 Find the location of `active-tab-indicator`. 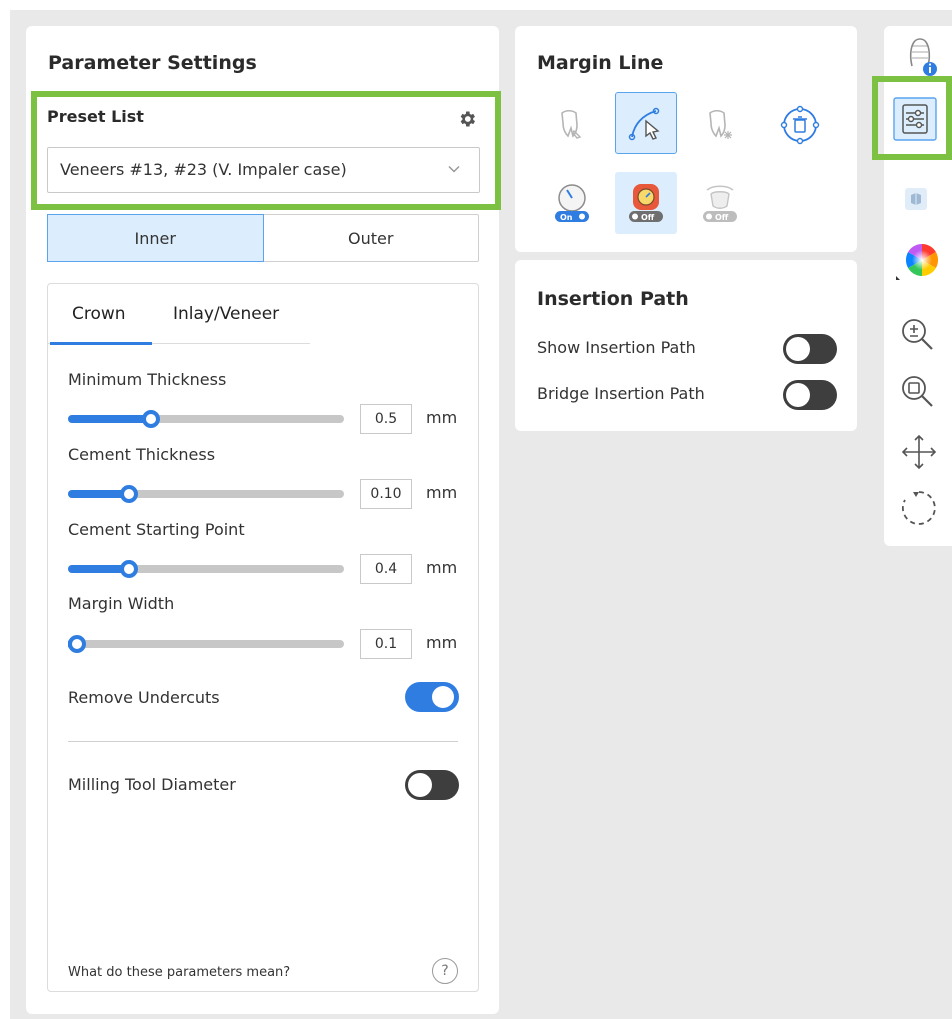

active-tab-indicator is located at coordinates (101, 343).